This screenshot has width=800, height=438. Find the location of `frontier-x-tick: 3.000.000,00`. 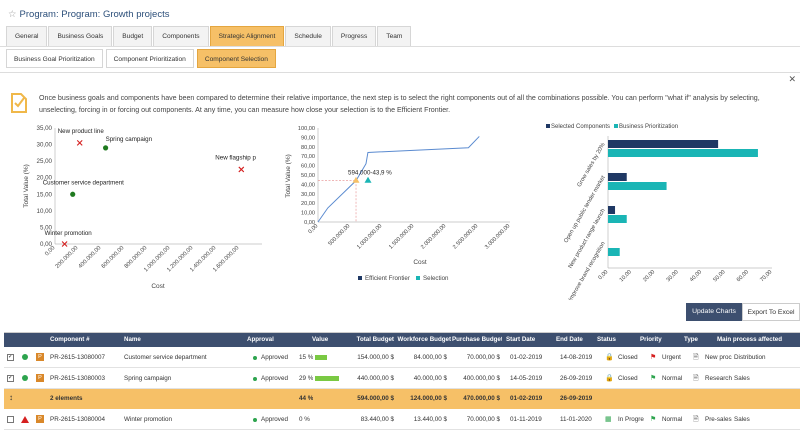

frontier-x-tick: 3.000.000,00 is located at coordinates (497, 236).